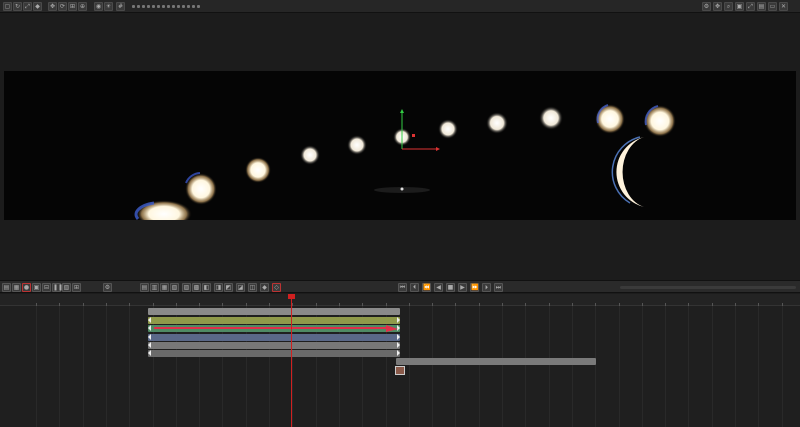 This screenshot has width=800, height=427. I want to click on ik-icon: ◆, so click(37, 6).